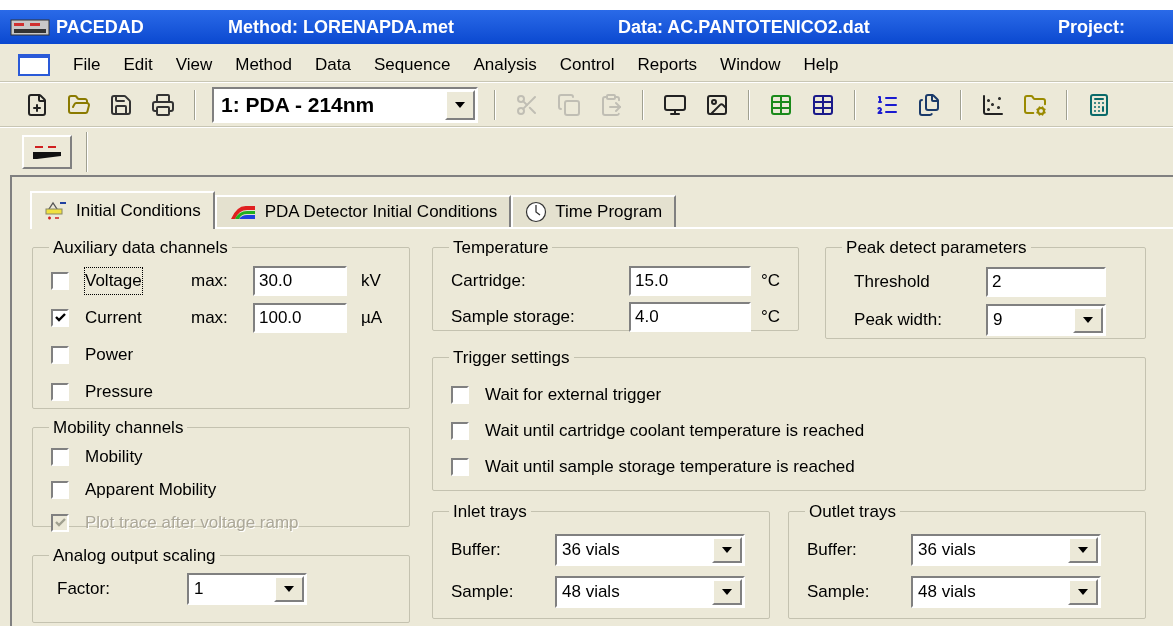 The height and width of the screenshot is (626, 1173). What do you see at coordinates (690, 316) in the screenshot?
I see `input-field: 4.0` at bounding box center [690, 316].